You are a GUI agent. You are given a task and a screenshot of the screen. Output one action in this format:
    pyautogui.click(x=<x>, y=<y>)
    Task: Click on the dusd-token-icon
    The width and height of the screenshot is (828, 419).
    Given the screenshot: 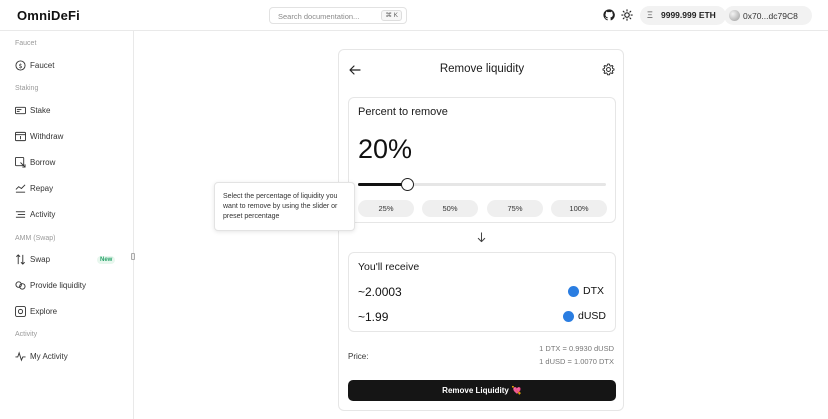 What is the action you would take?
    pyautogui.click(x=568, y=316)
    